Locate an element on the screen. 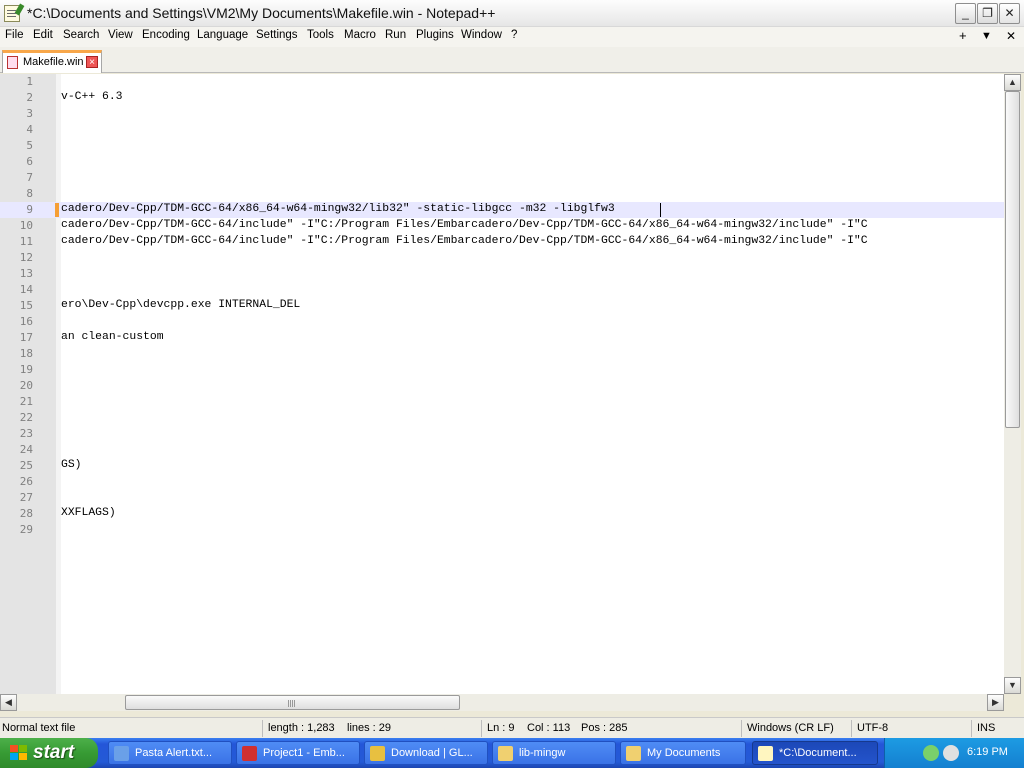 This screenshot has height=768, width=1024. new-tab-button: + is located at coordinates (963, 35).